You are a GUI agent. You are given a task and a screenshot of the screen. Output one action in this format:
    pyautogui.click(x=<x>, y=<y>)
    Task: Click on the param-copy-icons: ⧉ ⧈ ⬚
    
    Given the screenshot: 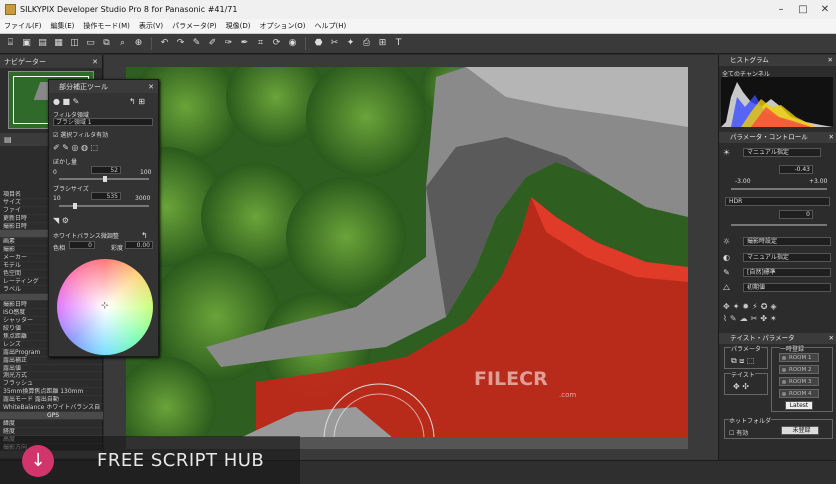 What is the action you would take?
    pyautogui.click(x=742, y=361)
    